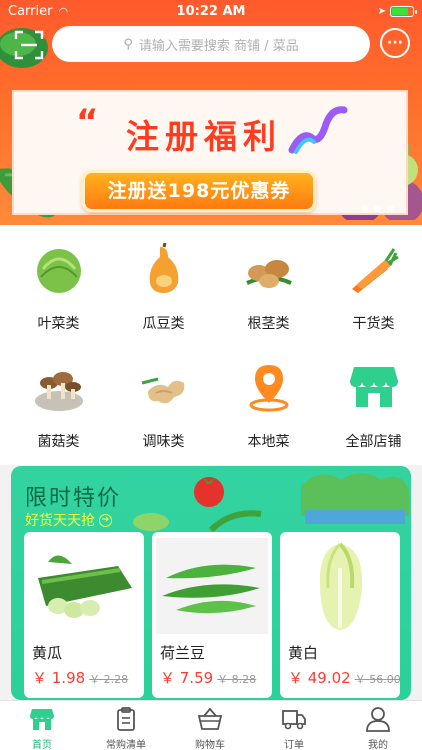 This screenshot has width=422, height=750. What do you see at coordinates (105, 520) in the screenshot?
I see `arrow-right-circle-icon: ➔` at bounding box center [105, 520].